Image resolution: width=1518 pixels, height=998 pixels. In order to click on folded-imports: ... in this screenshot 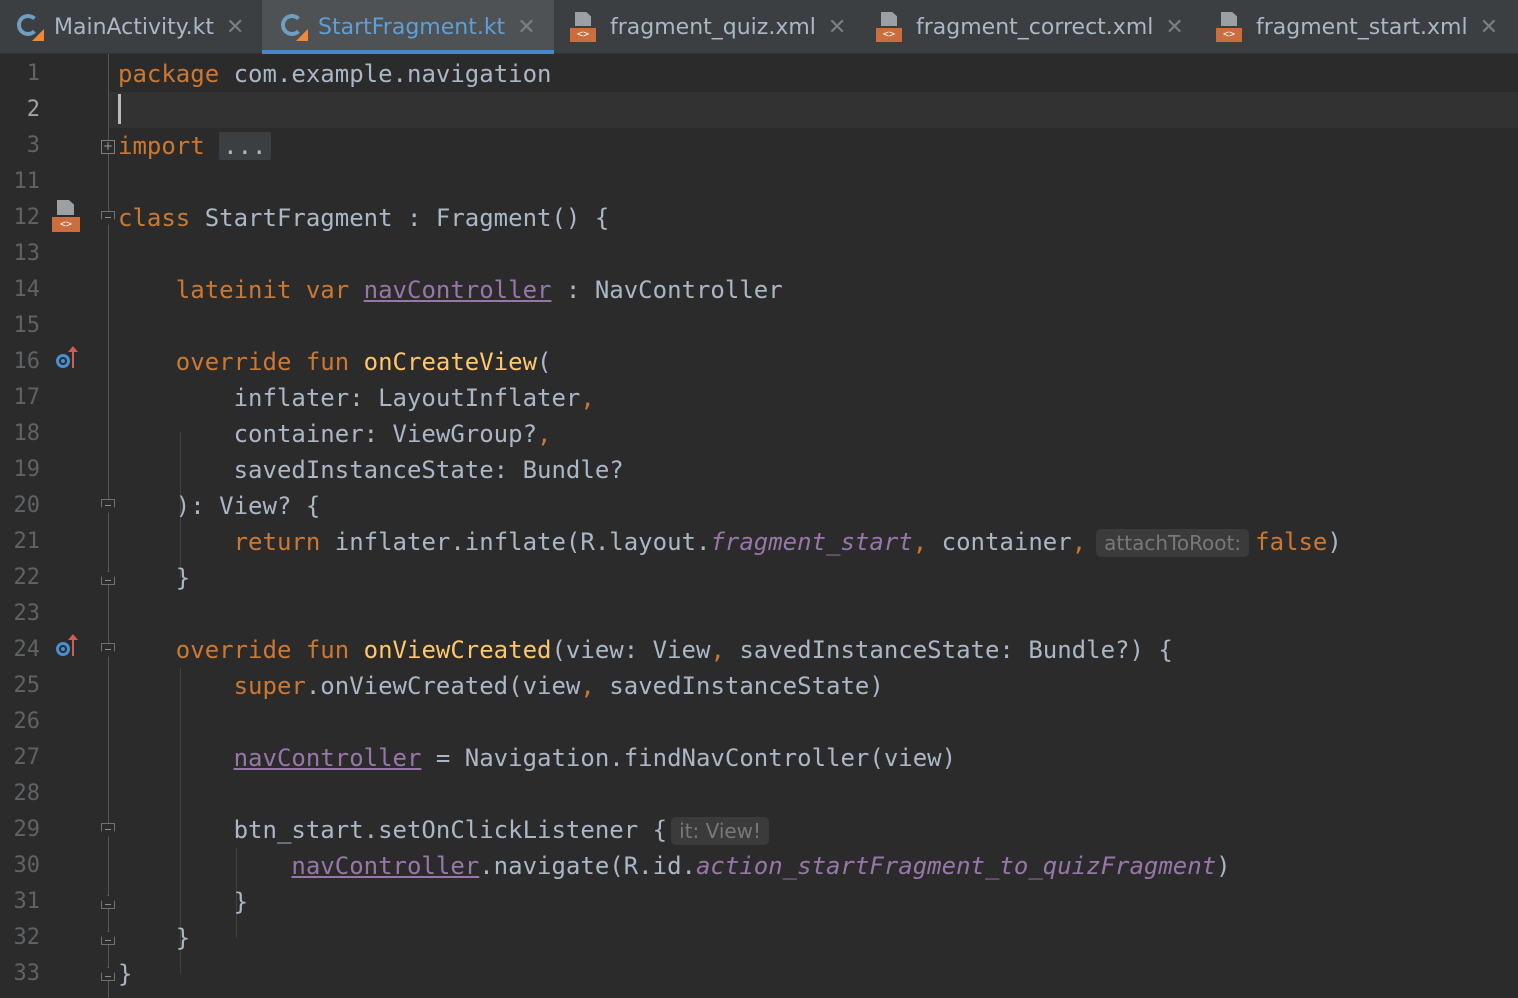, I will do `click(245, 146)`.